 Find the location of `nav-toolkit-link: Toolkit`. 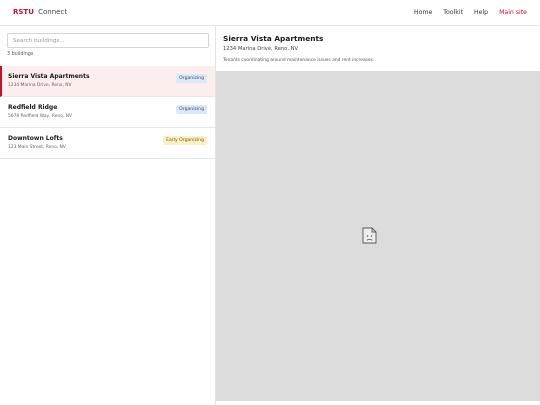

nav-toolkit-link: Toolkit is located at coordinates (453, 12).